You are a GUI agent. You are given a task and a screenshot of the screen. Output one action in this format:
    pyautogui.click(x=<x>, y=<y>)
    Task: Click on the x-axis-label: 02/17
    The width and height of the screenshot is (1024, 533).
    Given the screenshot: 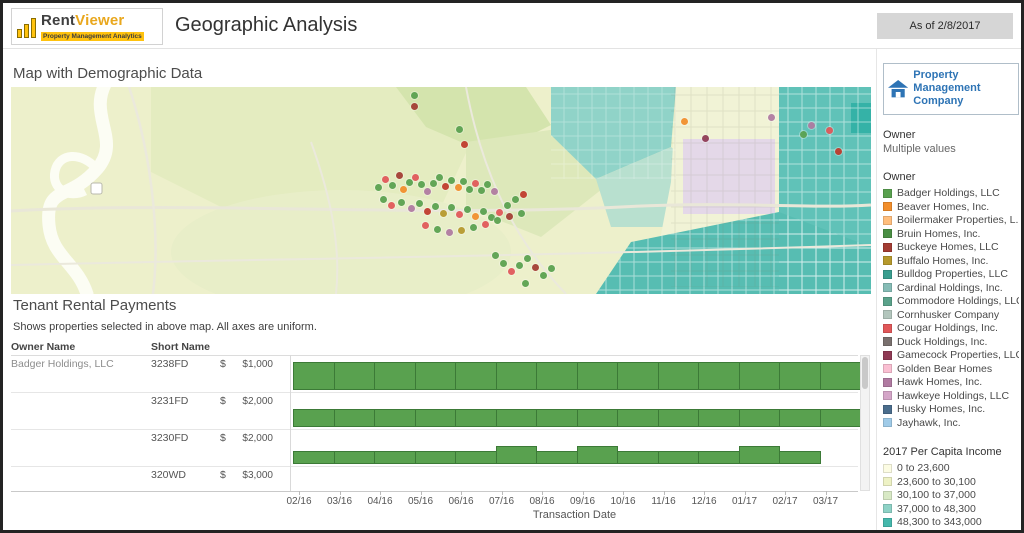 What is the action you would take?
    pyautogui.click(x=785, y=501)
    